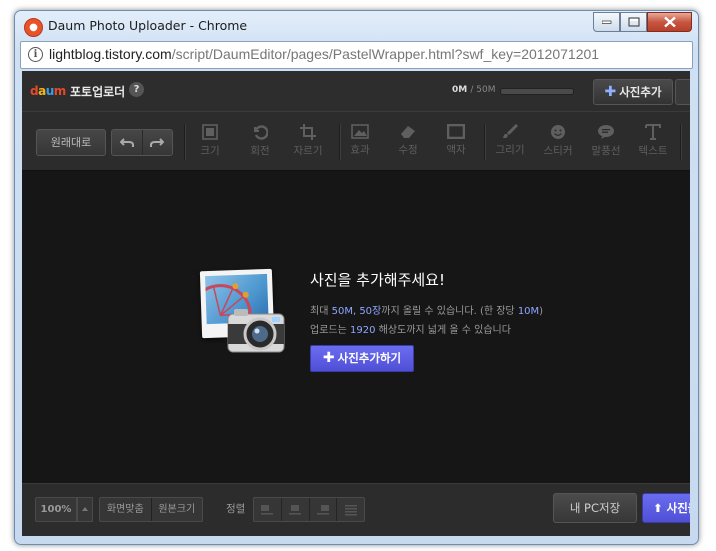  Describe the element at coordinates (653, 151) in the screenshot. I see `tool-label: 텍스트` at that location.